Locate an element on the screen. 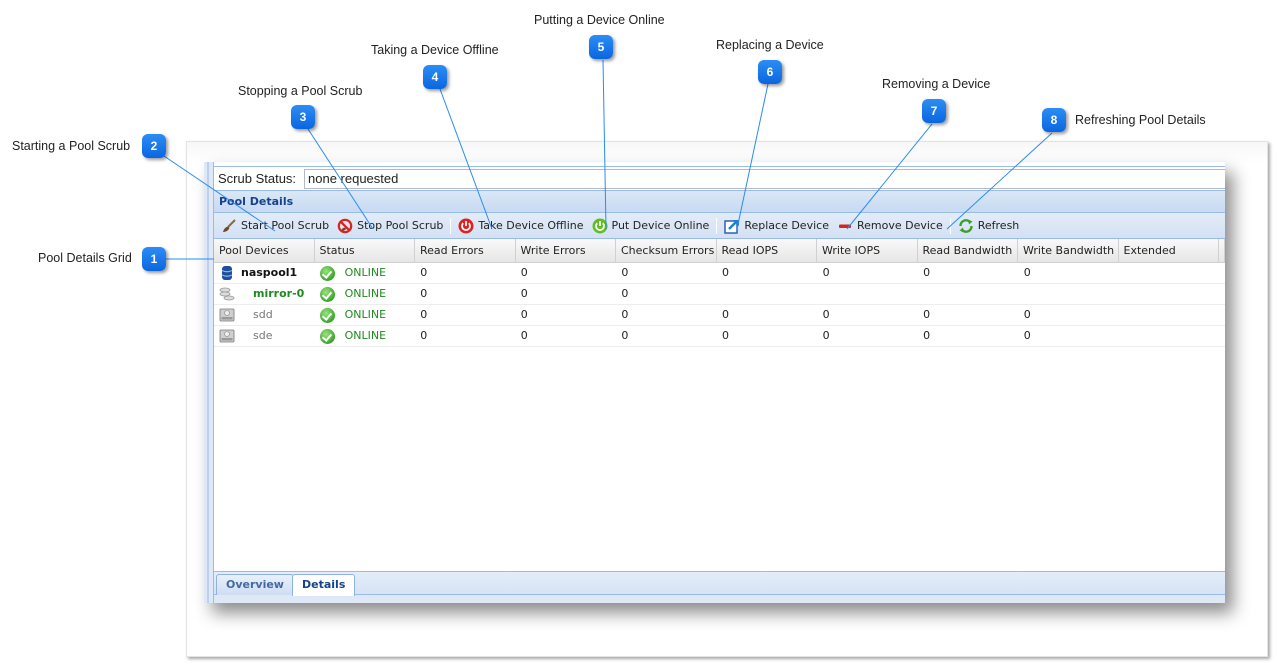 This screenshot has height=666, width=1277. tab-details: Details is located at coordinates (324, 585).